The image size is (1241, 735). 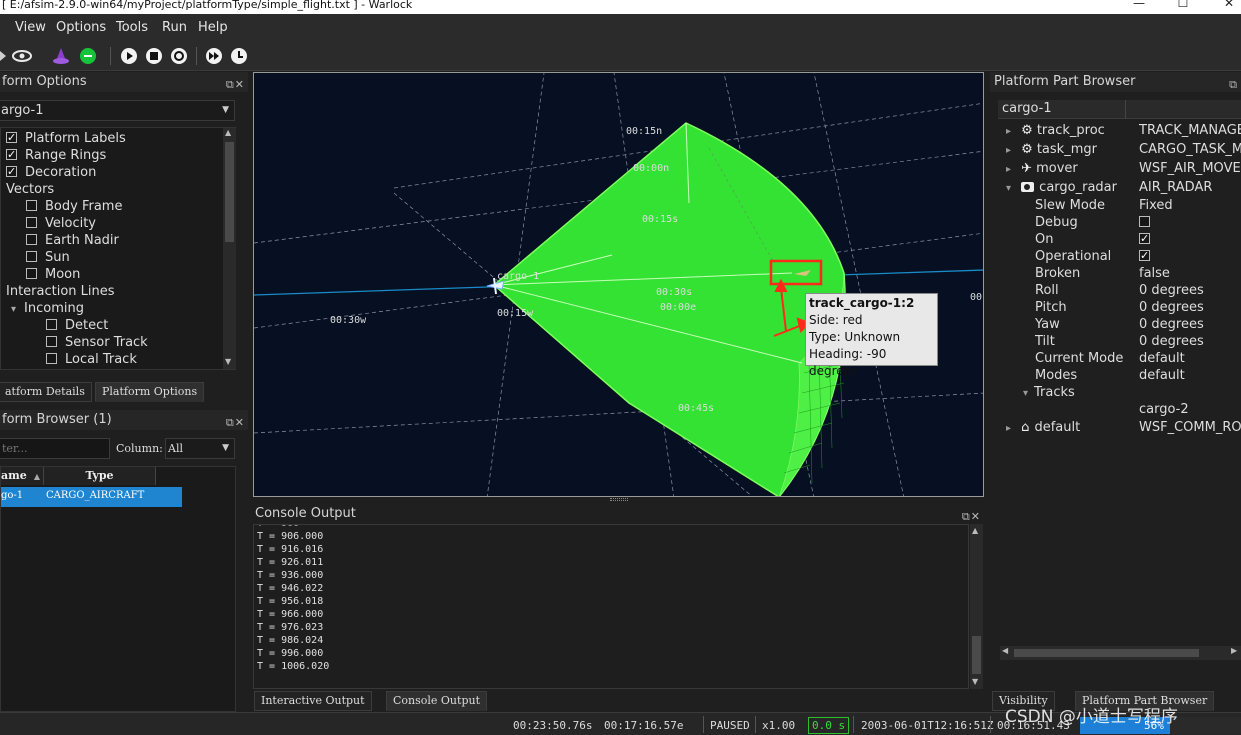 What do you see at coordinates (46, 392) in the screenshot?
I see `tab-platform-details: atform Details` at bounding box center [46, 392].